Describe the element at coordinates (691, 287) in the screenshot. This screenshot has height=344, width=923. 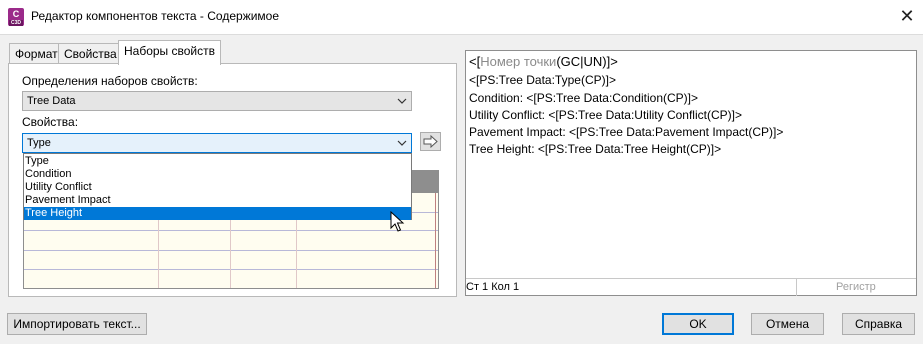
I see `editor-status-bar: Ст 1 Кол 1 Регистр` at that location.